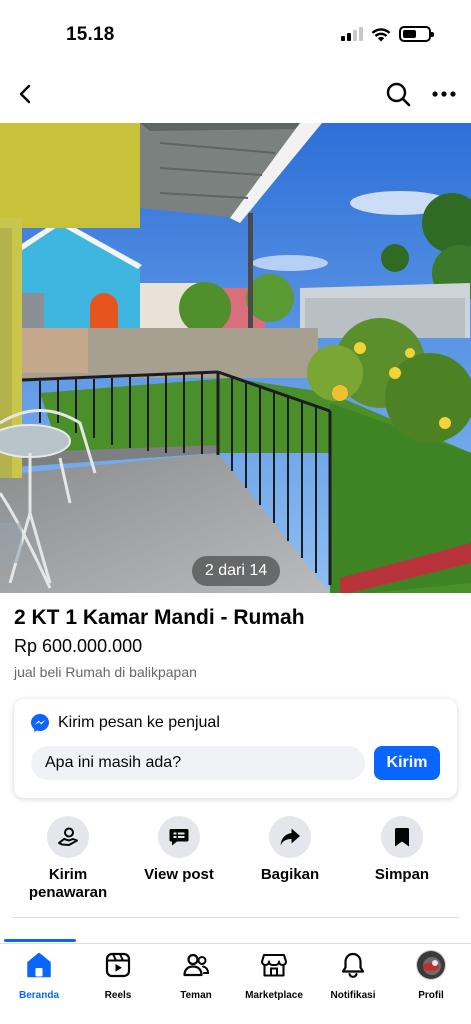  What do you see at coordinates (407, 763) in the screenshot?
I see `send-message-button: Kirim` at bounding box center [407, 763].